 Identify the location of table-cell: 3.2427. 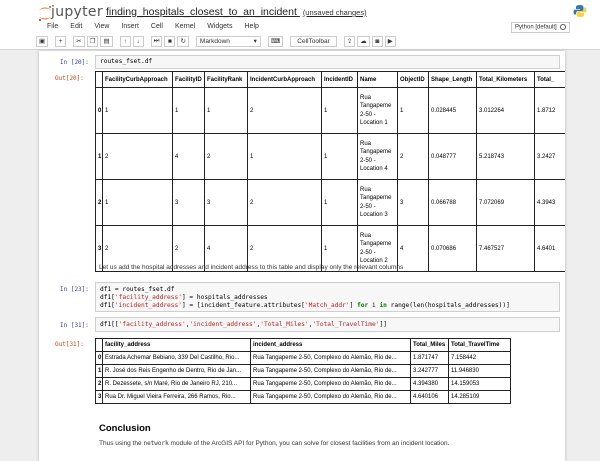
(549, 156).